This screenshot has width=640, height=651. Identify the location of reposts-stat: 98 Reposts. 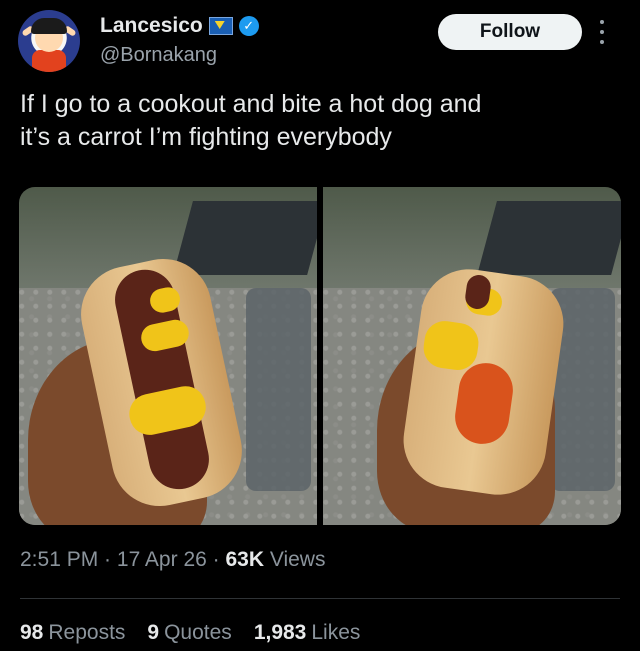
(72, 633).